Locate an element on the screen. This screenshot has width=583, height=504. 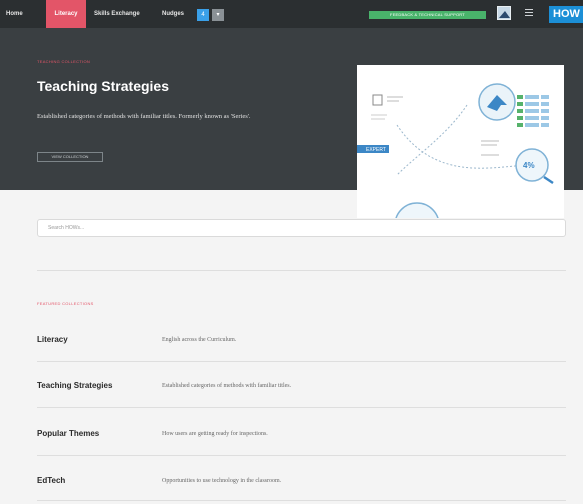
dropdown-chevron-icon: ▾ is located at coordinates (218, 15).